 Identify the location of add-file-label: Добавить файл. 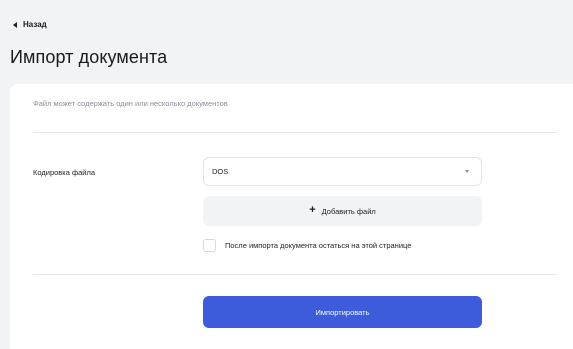
(348, 211).